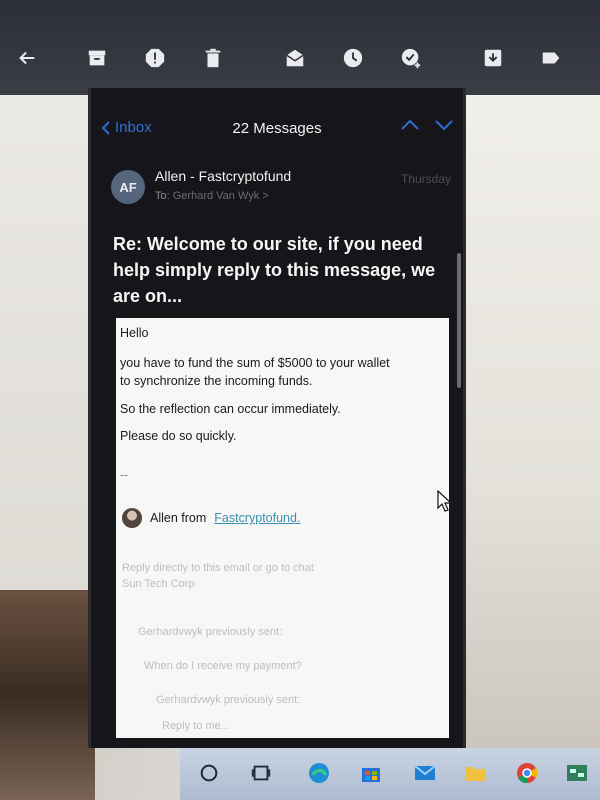 This screenshot has width=600, height=800. I want to click on quoted-line-2: Sun Tech Corp, so click(158, 584).